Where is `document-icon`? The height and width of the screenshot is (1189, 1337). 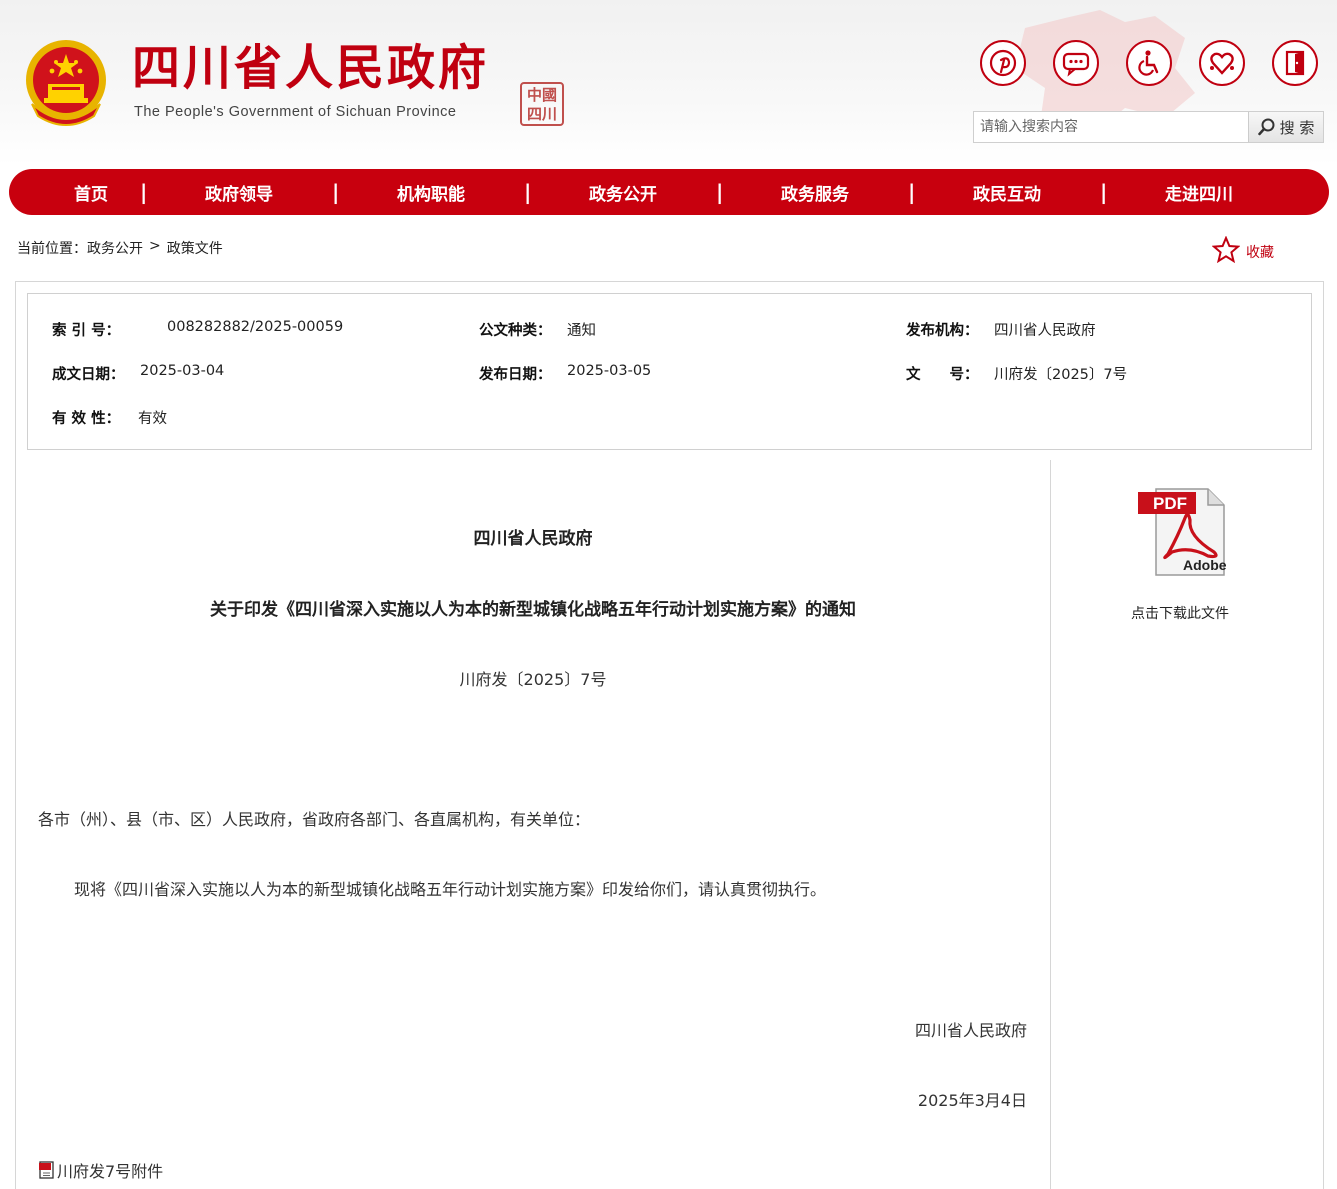 document-icon is located at coordinates (46, 1170).